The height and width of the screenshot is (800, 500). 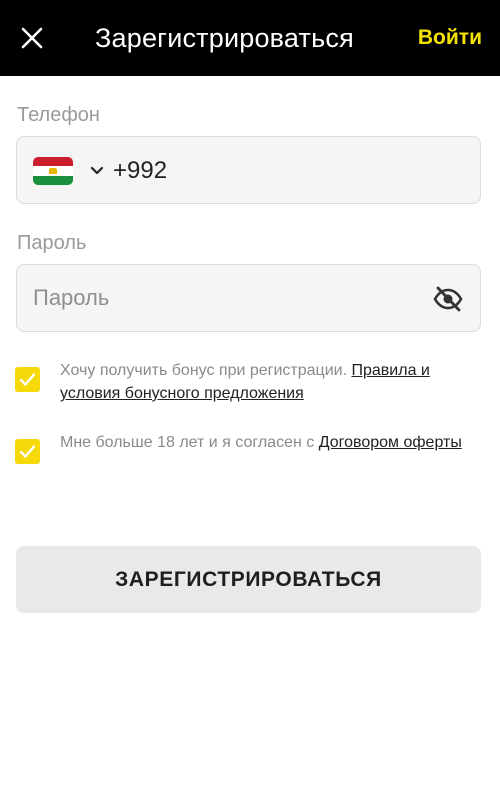 I want to click on age-consent-label: Мне больше 18 лет и я согласен с, so click(x=187, y=442).